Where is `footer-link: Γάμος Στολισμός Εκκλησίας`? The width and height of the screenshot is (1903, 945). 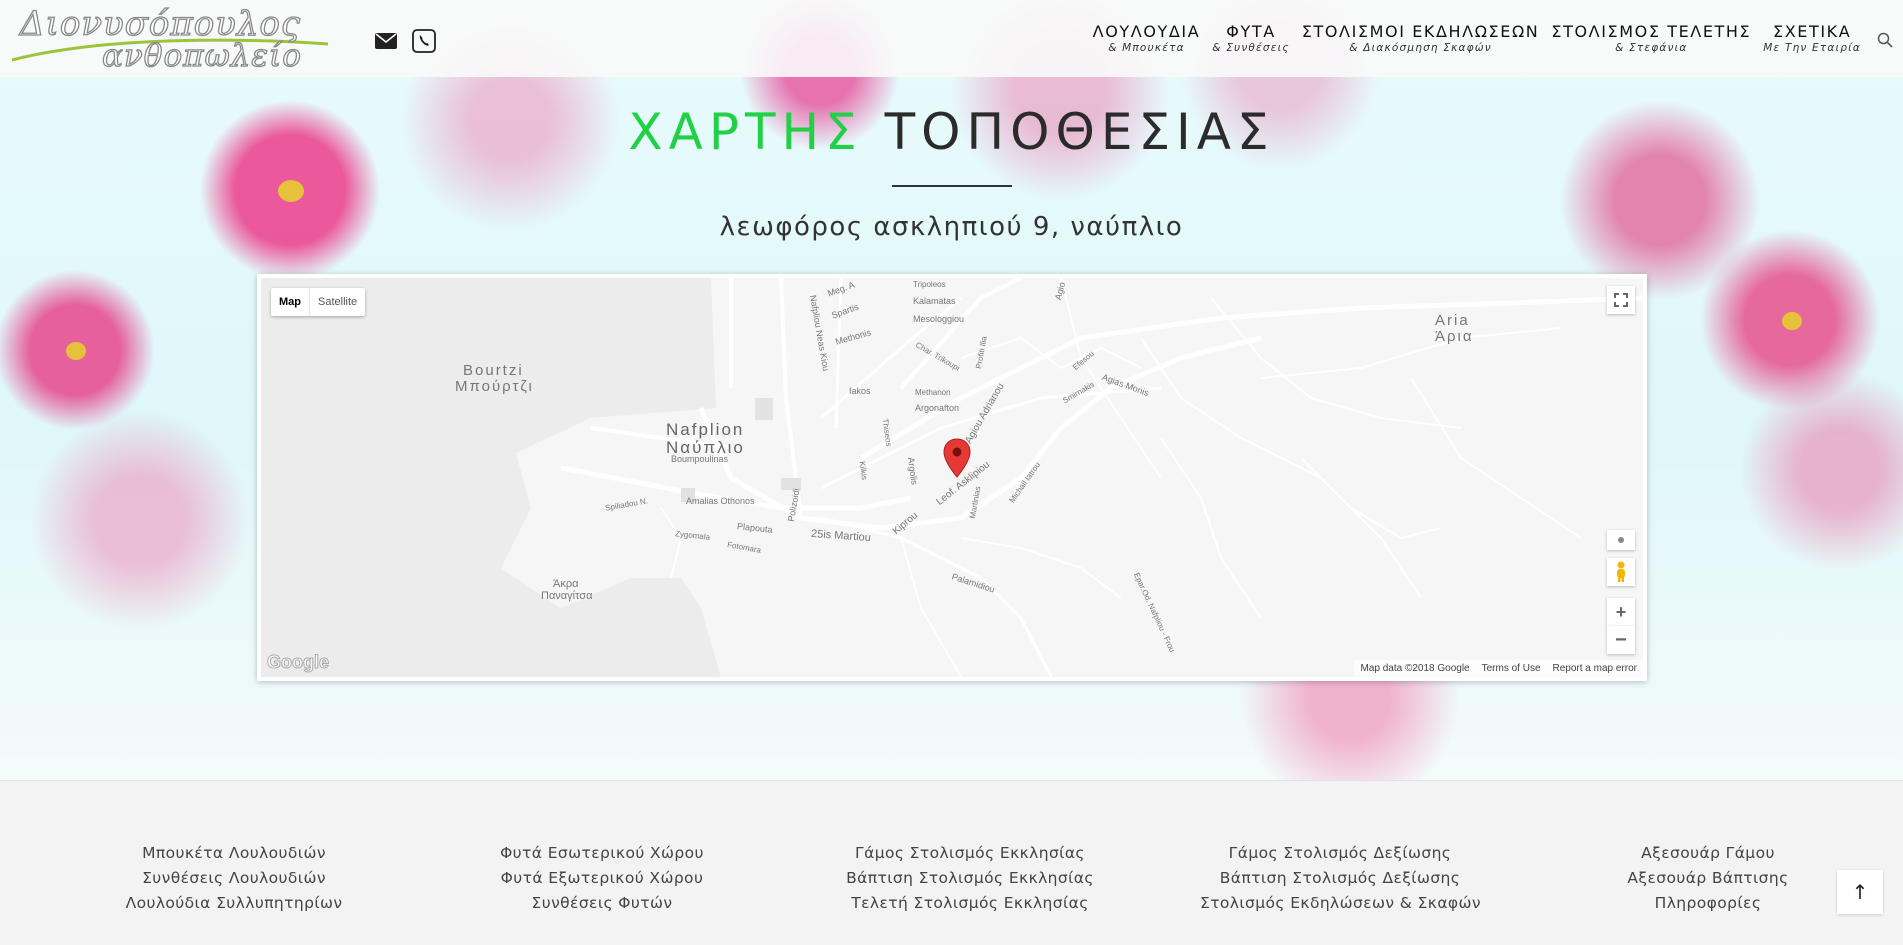
footer-link: Γάμος Στολισμός Εκκλησίας is located at coordinates (970, 853).